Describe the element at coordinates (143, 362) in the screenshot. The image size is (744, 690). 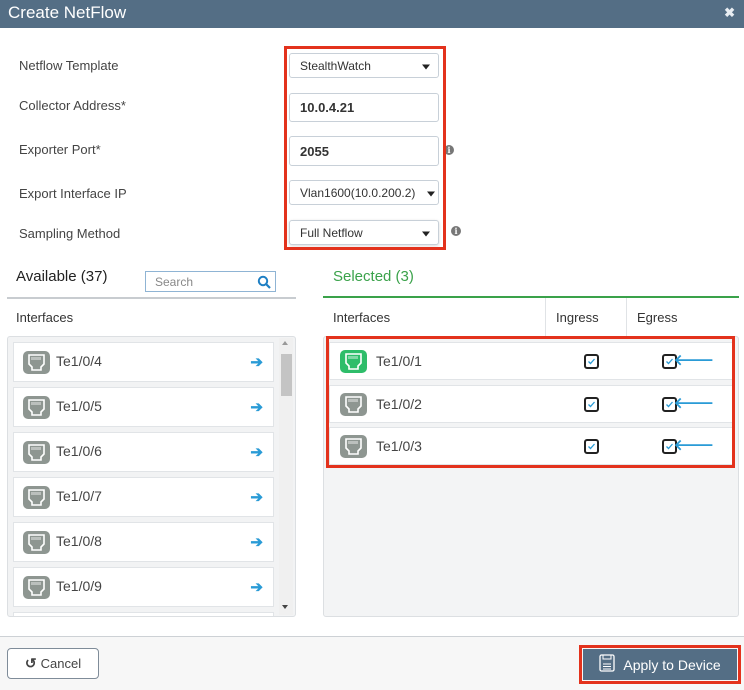
I see `list-item: Te1/0/4 ➔` at that location.